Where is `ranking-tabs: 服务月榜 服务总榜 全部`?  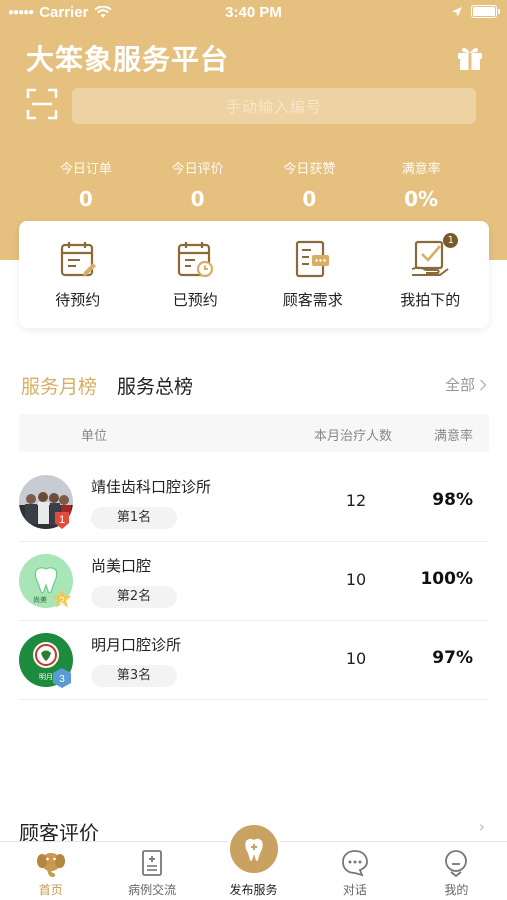
ranking-tabs: 服务月榜 服务总榜 全部 is located at coordinates (254, 385).